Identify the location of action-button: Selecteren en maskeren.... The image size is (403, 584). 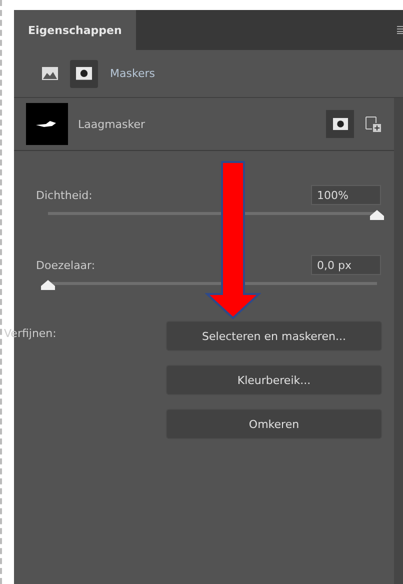
(274, 336).